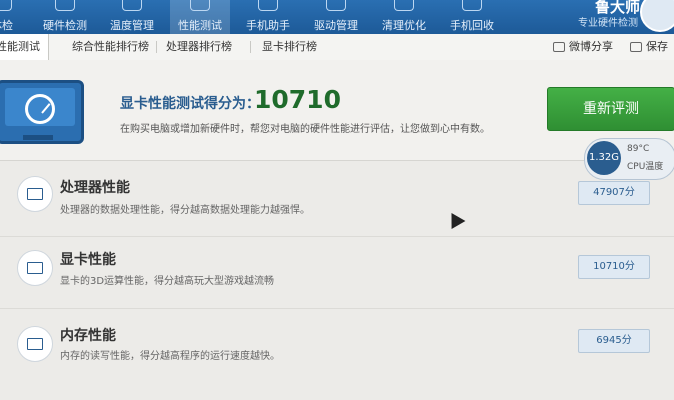 Image resolution: width=674 pixels, height=400 pixels. Describe the element at coordinates (305, 129) in the screenshot. I see `score-description: 在购买电脑或增加新硬件时，帮您对电脑的硬件性能进行评估，让您做到心中有数。` at that location.